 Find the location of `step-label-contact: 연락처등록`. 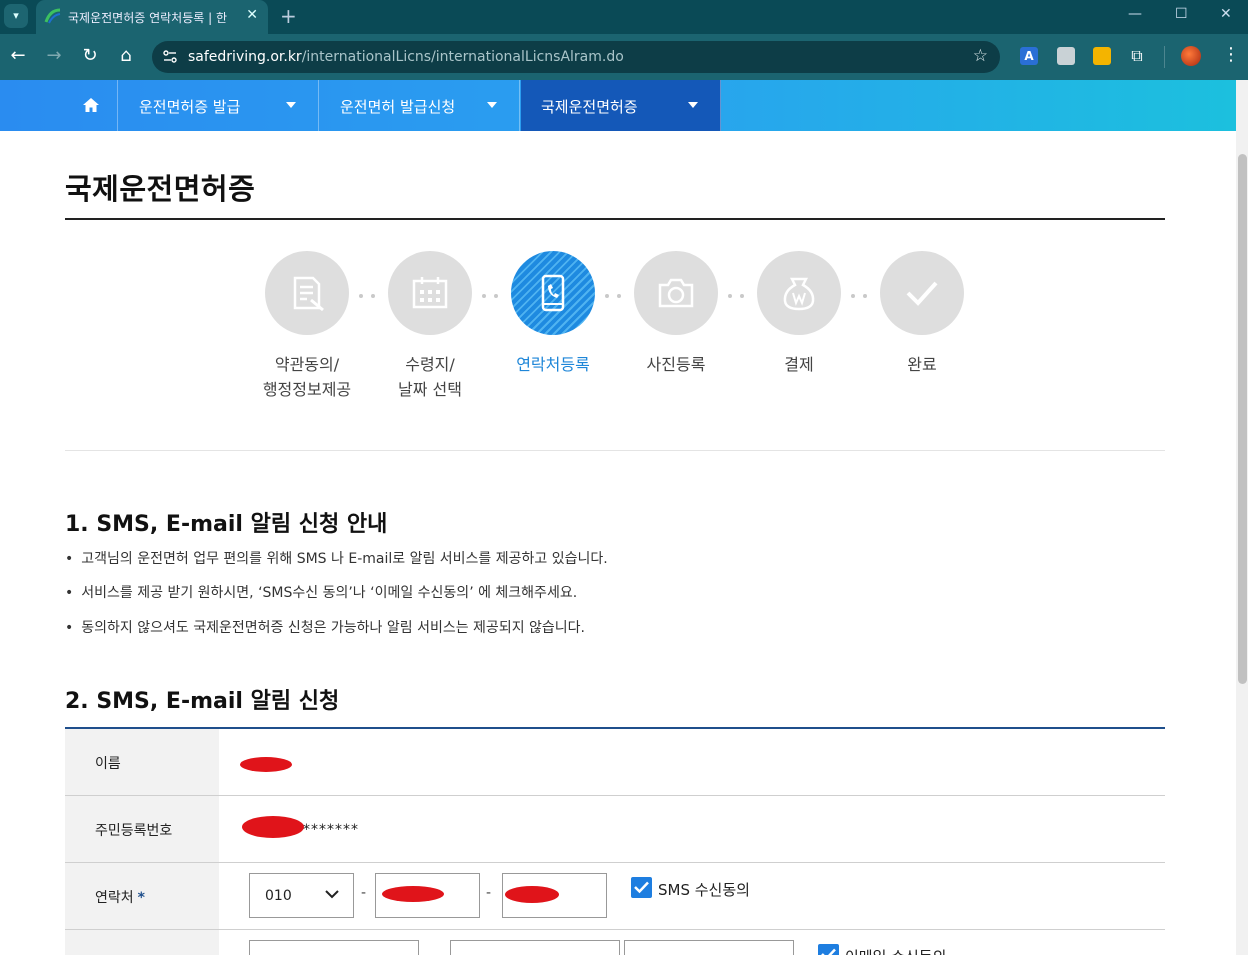

step-label-contact: 연락처등록 is located at coordinates (553, 364).